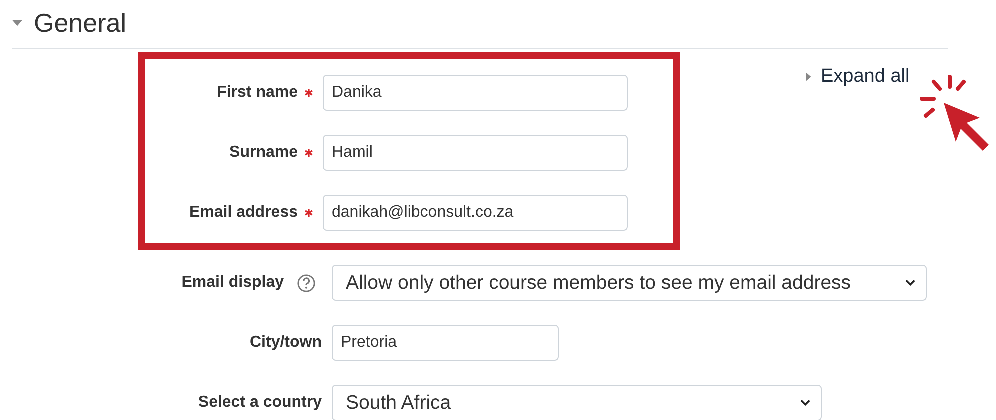 This screenshot has width=996, height=420. What do you see at coordinates (80, 23) in the screenshot?
I see `section-title: General` at bounding box center [80, 23].